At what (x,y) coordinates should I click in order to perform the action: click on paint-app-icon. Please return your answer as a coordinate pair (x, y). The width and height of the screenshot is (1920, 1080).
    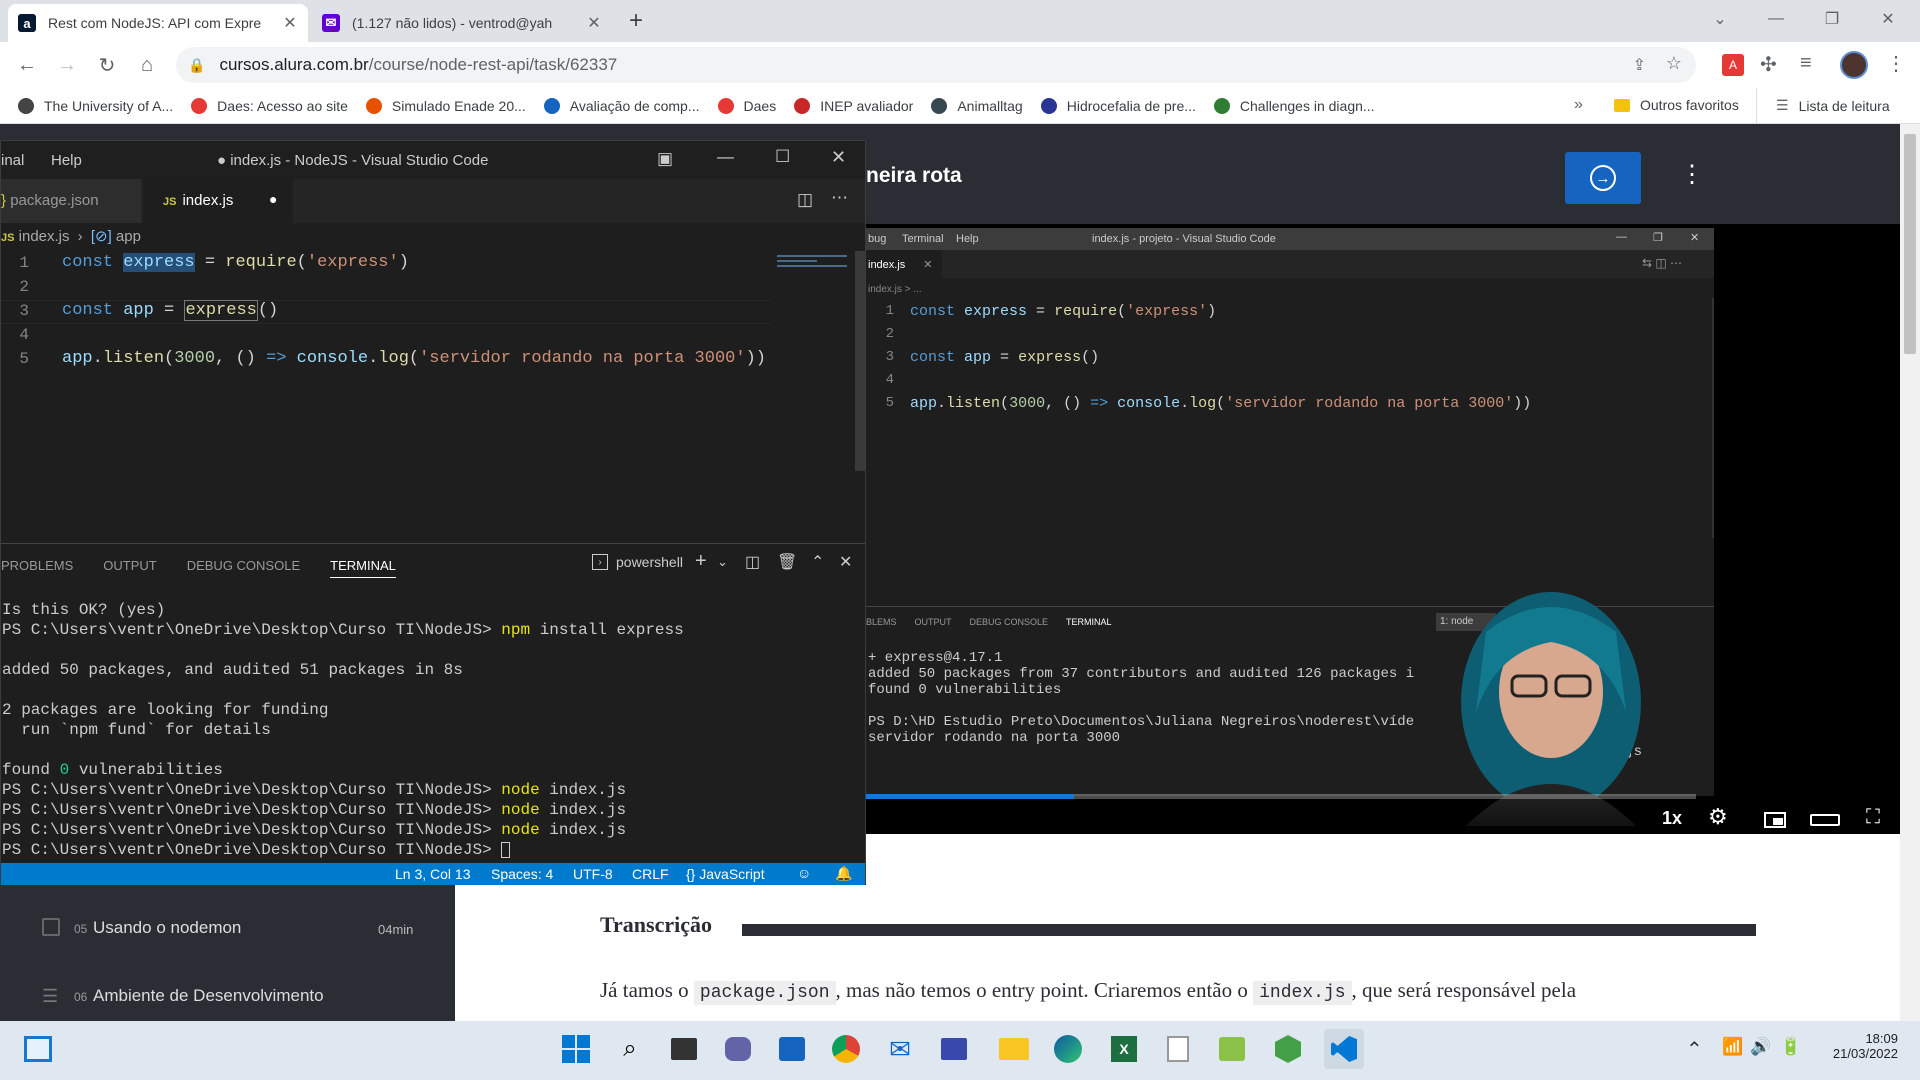
    Looking at the image, I should click on (1232, 1049).